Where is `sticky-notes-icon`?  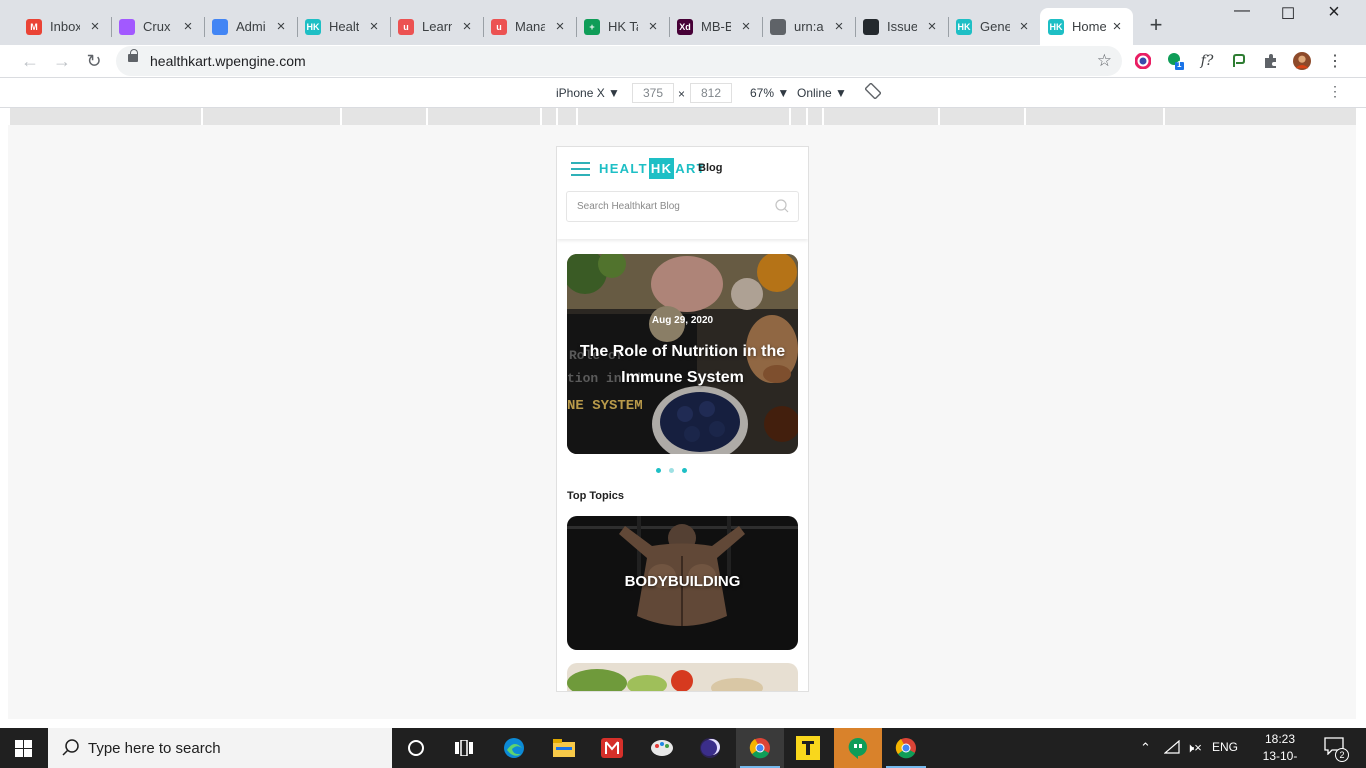
sticky-notes-icon is located at coordinates (808, 748).